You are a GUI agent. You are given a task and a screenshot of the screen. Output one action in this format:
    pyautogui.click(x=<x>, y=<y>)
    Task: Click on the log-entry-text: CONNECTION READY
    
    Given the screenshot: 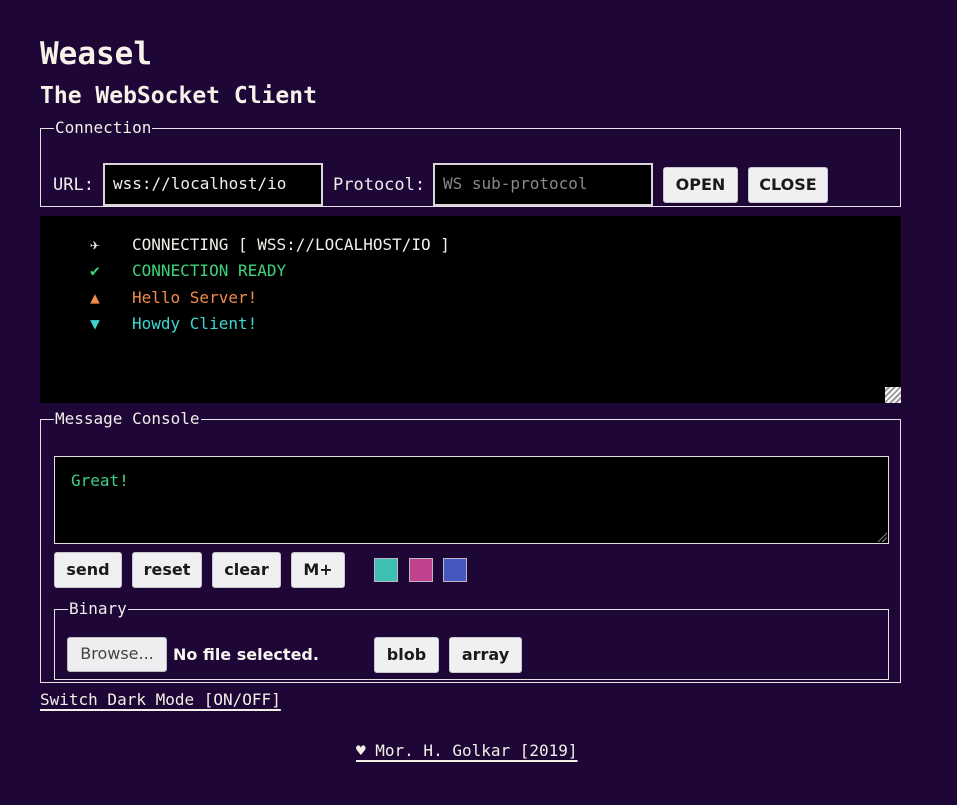 What is the action you would take?
    pyautogui.click(x=209, y=270)
    